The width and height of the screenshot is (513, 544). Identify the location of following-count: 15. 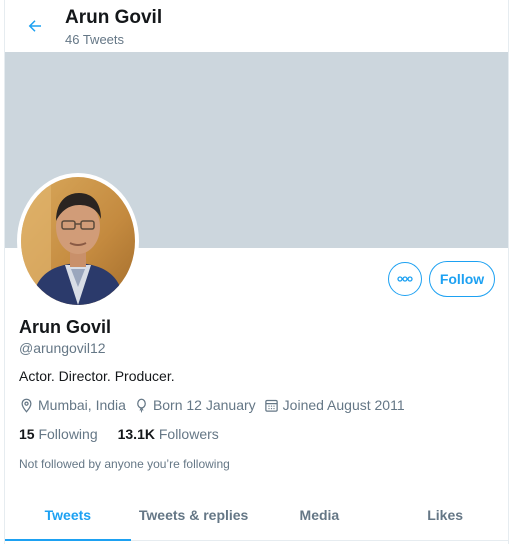
(27, 434).